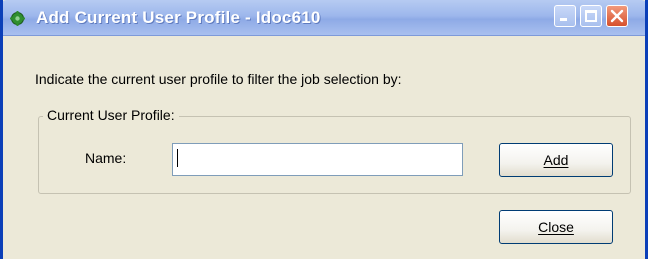 The width and height of the screenshot is (648, 259). I want to click on close-button: Close, so click(556, 227).